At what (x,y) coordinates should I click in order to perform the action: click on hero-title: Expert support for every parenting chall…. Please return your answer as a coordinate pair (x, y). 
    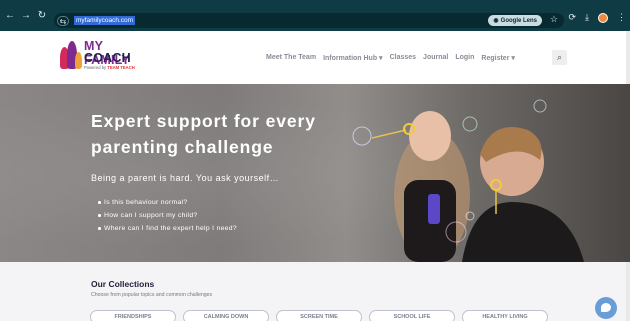
    Looking at the image, I should click on (203, 134).